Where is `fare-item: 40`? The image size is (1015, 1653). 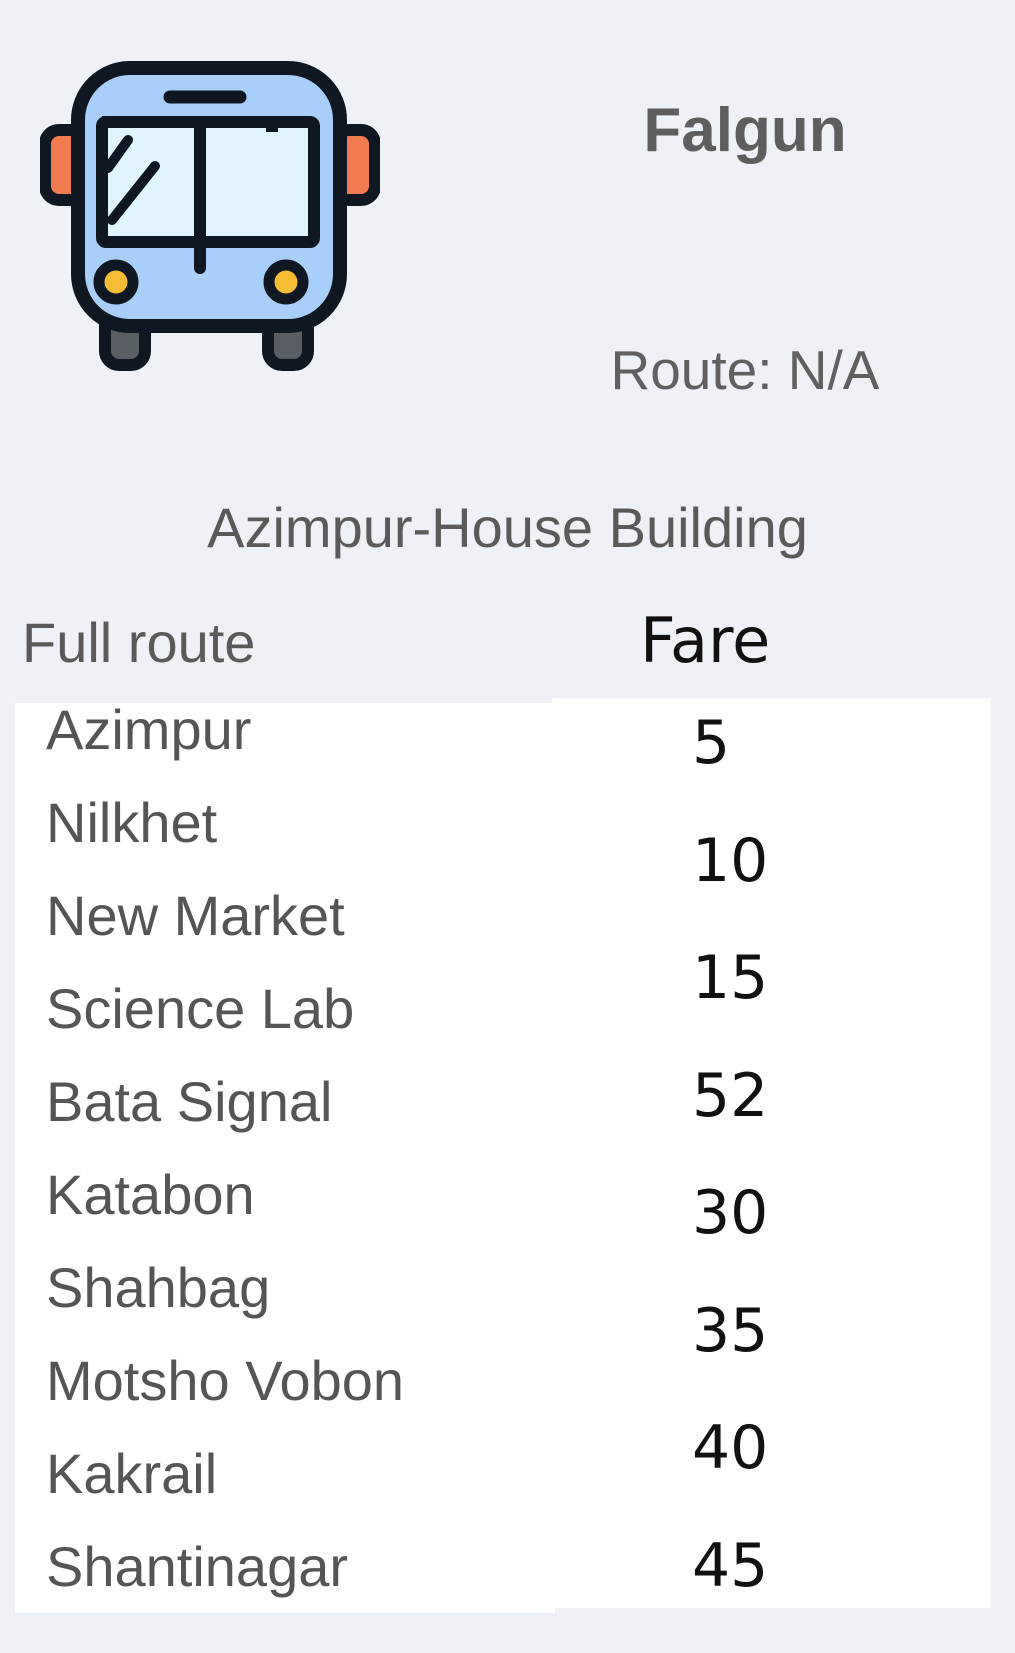 fare-item: 40 is located at coordinates (730, 1477).